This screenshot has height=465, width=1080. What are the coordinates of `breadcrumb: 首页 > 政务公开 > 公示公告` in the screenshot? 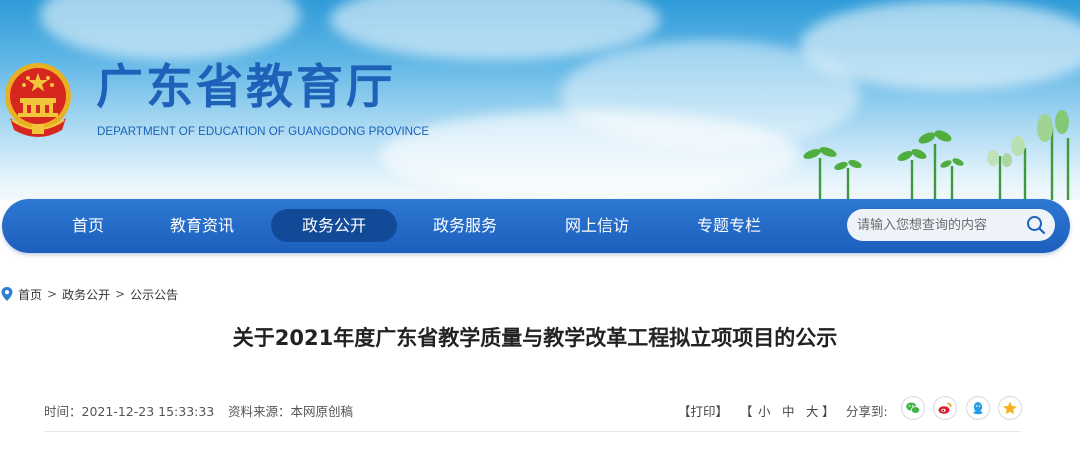 It's located at (89, 294).